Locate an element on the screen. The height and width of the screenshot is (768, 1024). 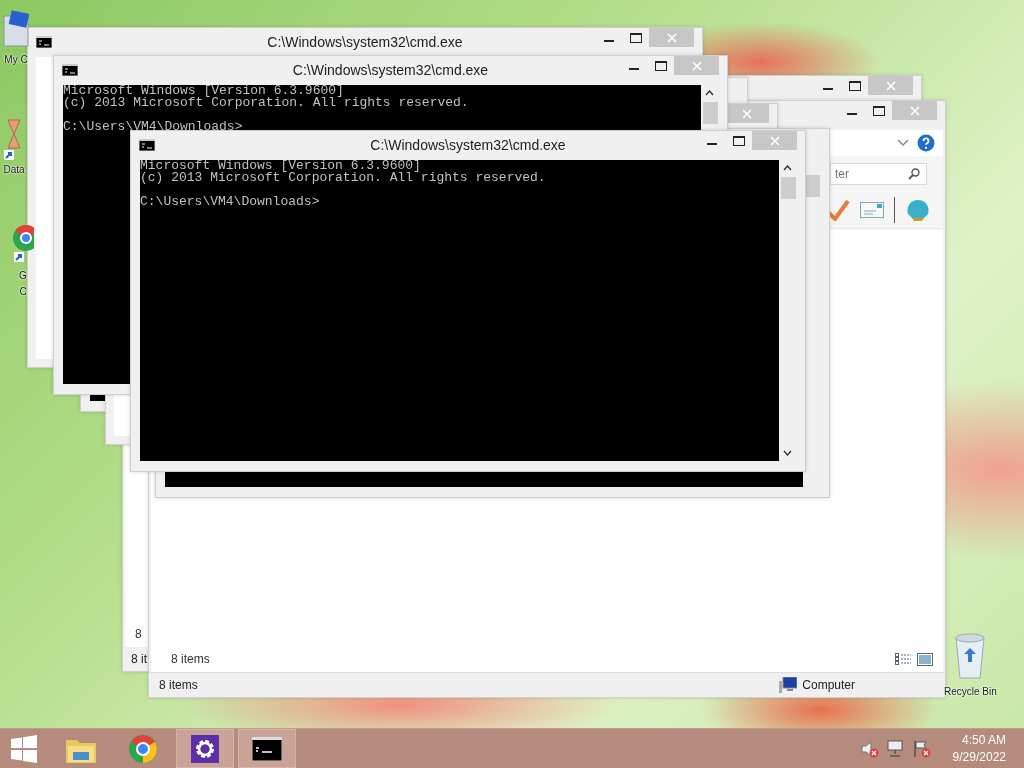
envelope-icon is located at coordinates (872, 210).